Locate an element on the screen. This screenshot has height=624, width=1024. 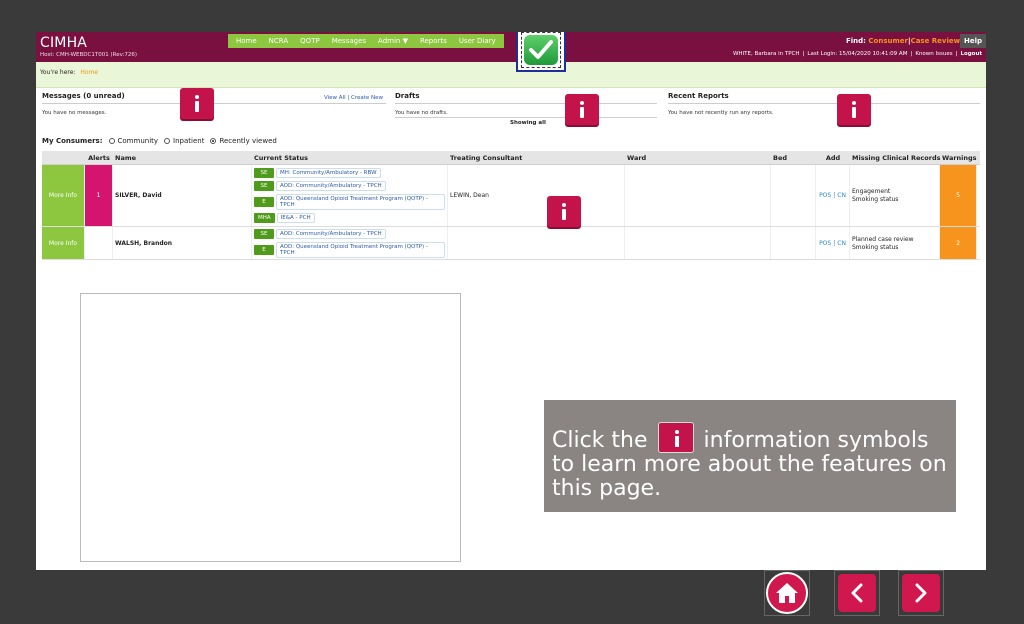
col-more is located at coordinates (63, 157).